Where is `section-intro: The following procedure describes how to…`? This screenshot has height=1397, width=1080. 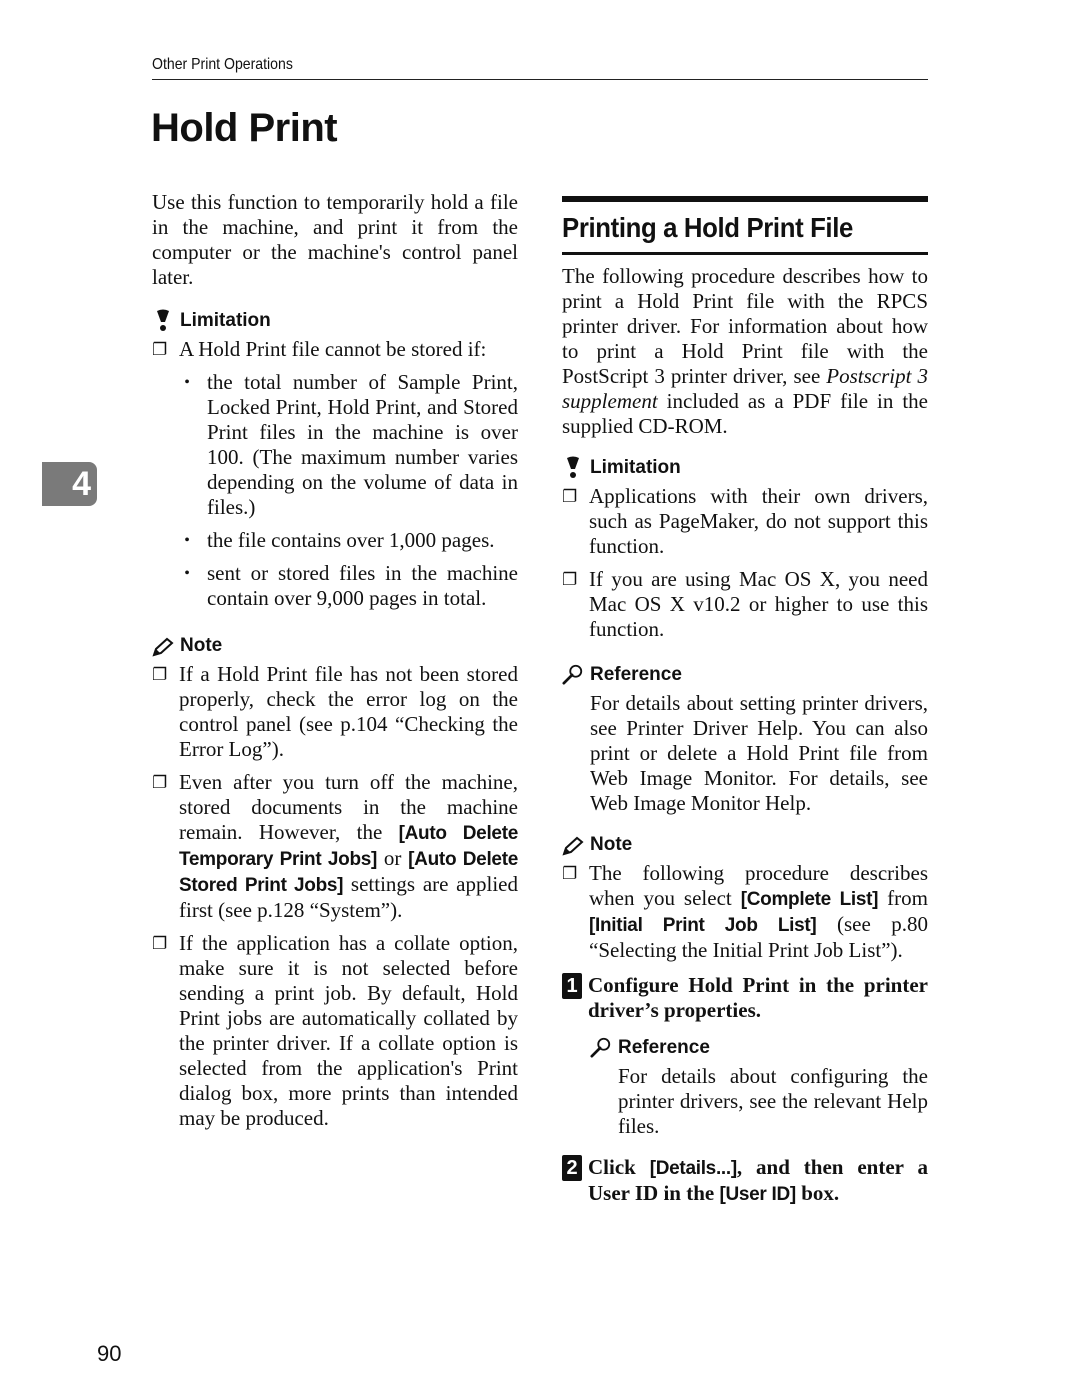 section-intro: The following procedure describes how to… is located at coordinates (745, 351).